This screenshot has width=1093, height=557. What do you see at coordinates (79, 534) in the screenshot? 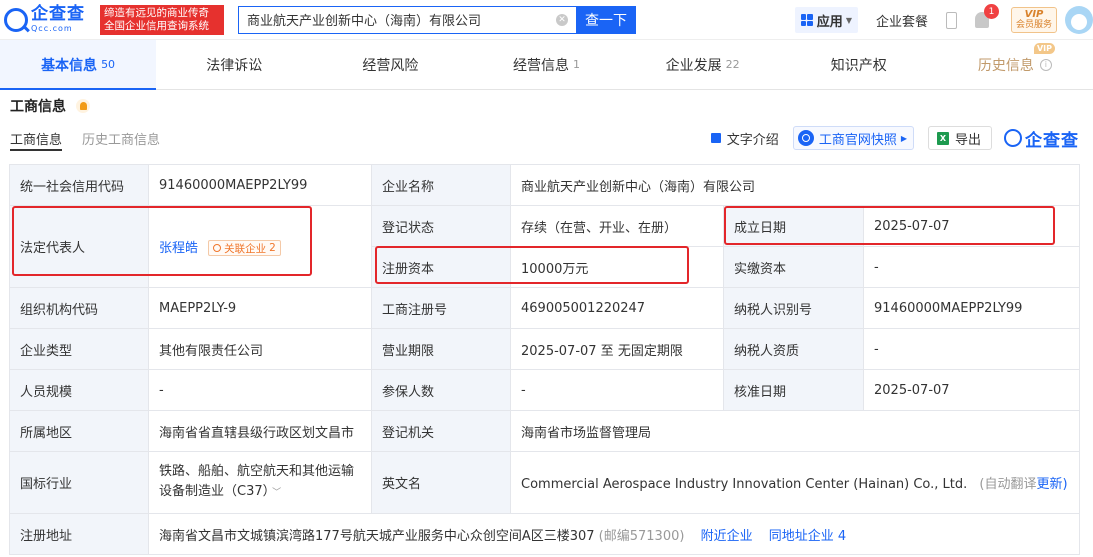
I see `label-reg-address: 注册地址` at bounding box center [79, 534].